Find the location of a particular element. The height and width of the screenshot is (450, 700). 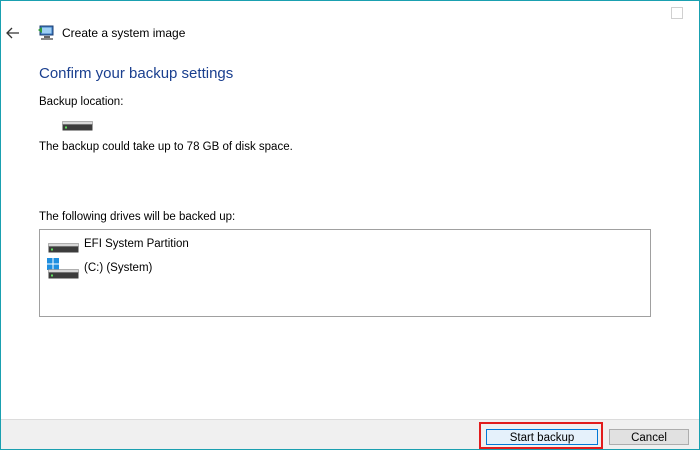

list-item: (C:) (System) is located at coordinates (344, 269).